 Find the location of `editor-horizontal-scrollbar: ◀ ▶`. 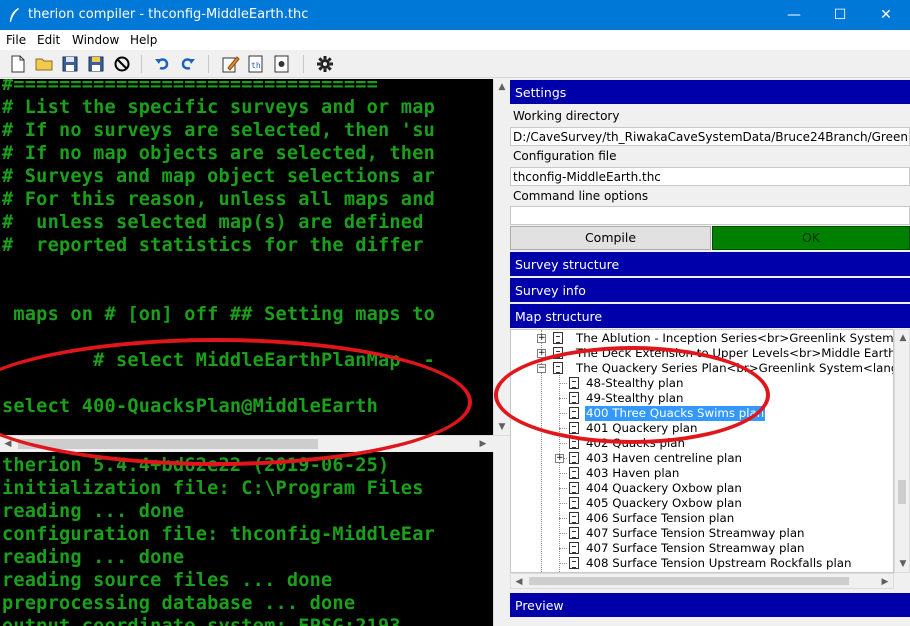

editor-horizontal-scrollbar: ◀ ▶ is located at coordinates (255, 443).